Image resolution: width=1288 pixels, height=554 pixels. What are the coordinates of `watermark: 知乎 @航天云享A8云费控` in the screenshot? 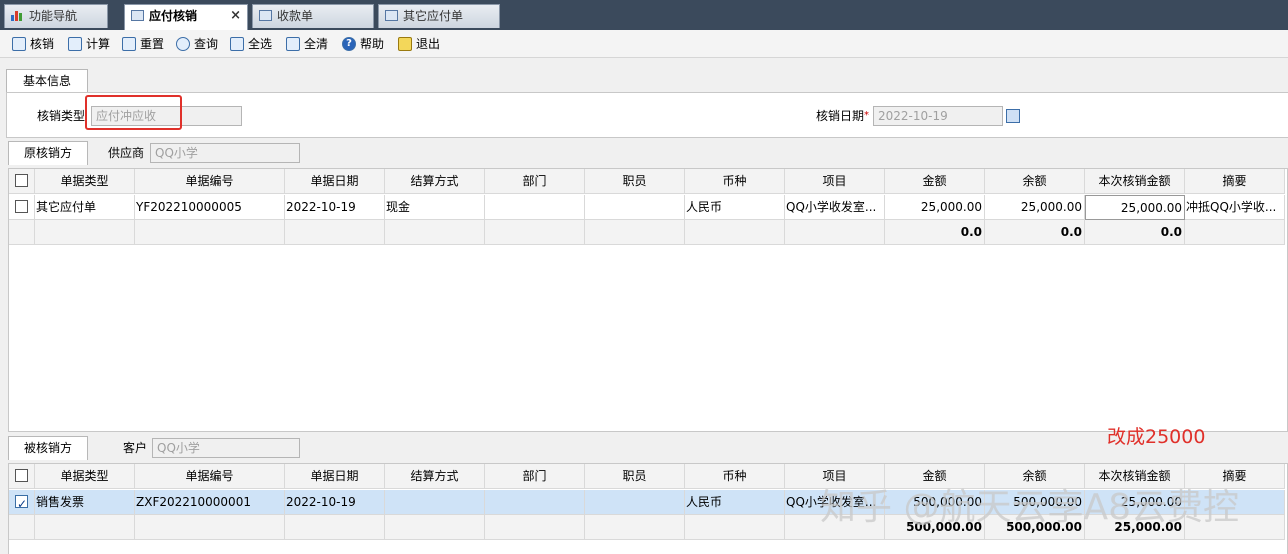 It's located at (1029, 507).